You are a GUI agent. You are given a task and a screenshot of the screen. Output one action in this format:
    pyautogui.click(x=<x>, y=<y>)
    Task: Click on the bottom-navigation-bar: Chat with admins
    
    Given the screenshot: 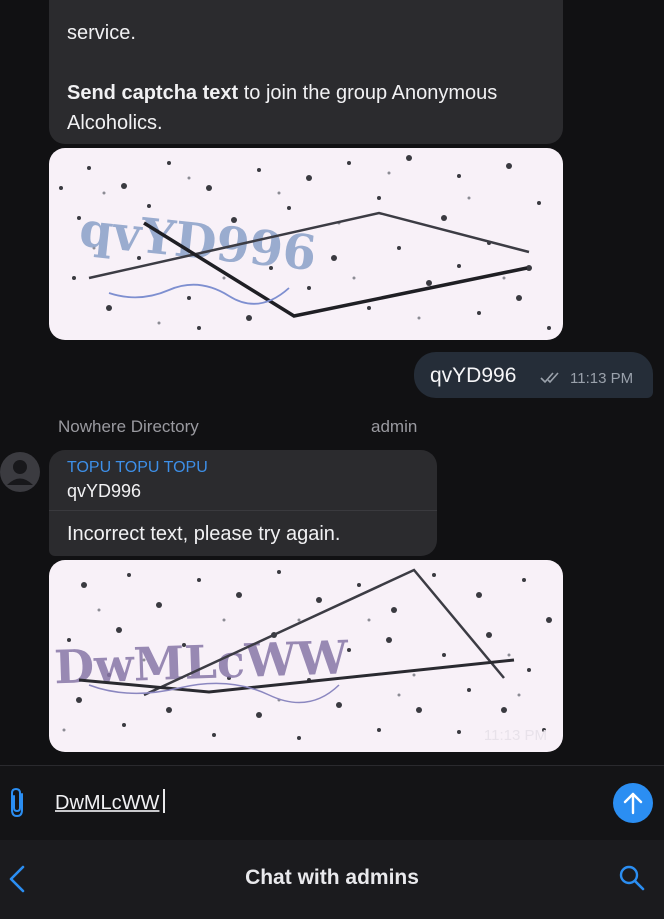 What is the action you would take?
    pyautogui.click(x=332, y=879)
    